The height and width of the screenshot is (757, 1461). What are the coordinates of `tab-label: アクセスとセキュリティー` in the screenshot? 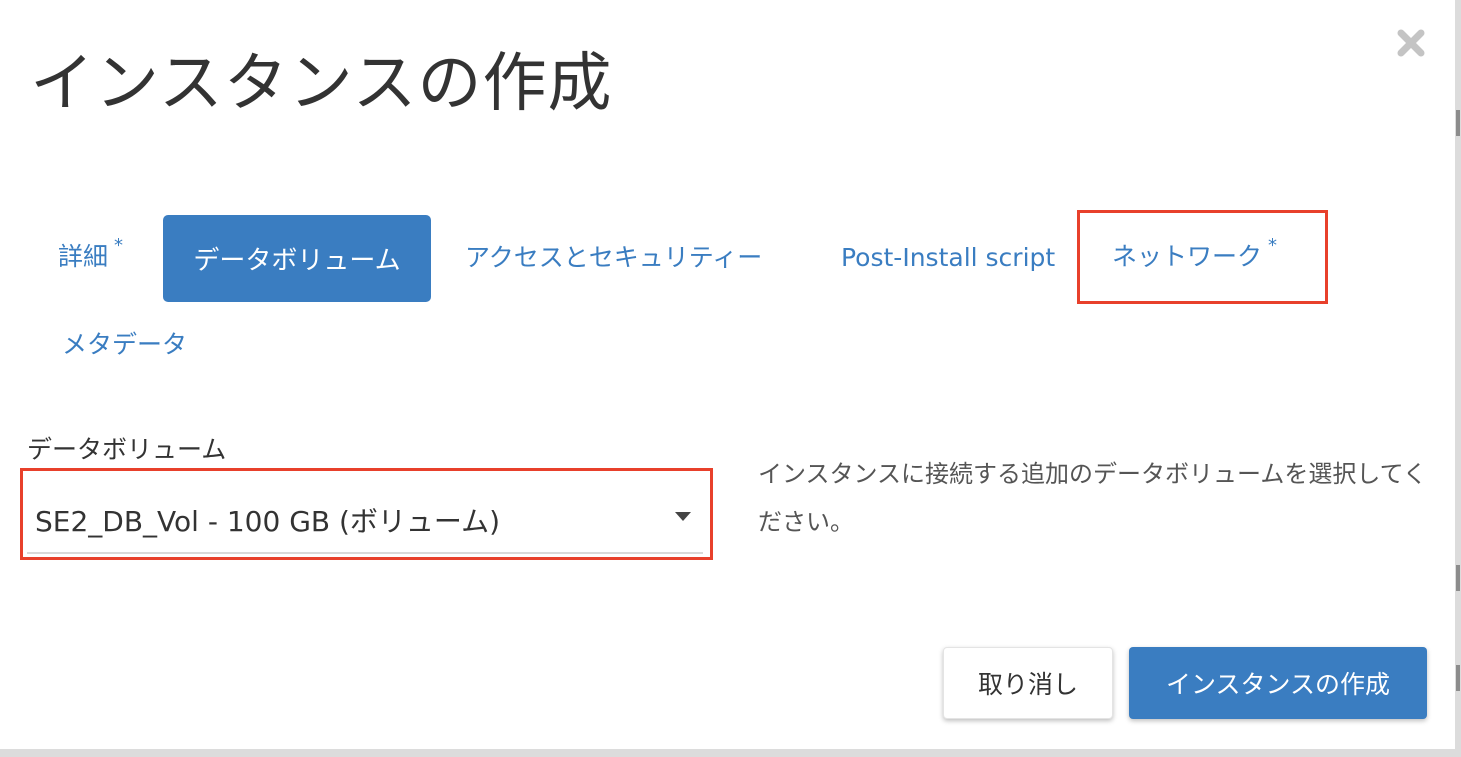 It's located at (614, 257).